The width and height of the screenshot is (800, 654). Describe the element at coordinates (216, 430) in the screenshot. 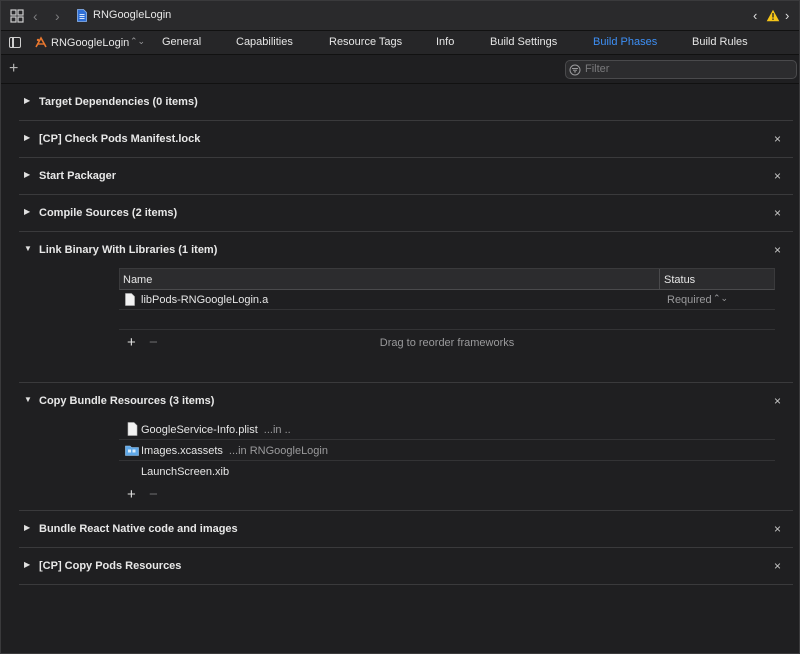

I see `resource-name: GoogleService-Info.plist ...in ..` at that location.